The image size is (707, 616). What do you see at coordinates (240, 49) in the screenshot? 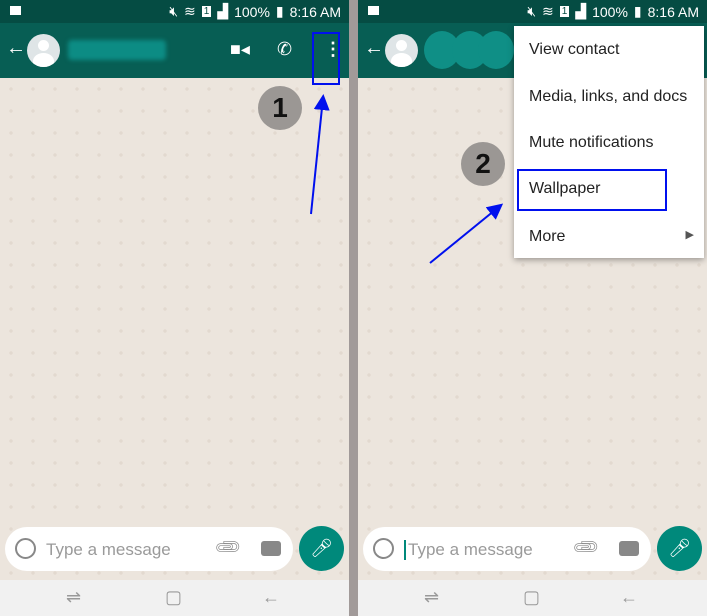
I see `video-call-icon: ■◂` at bounding box center [240, 49].